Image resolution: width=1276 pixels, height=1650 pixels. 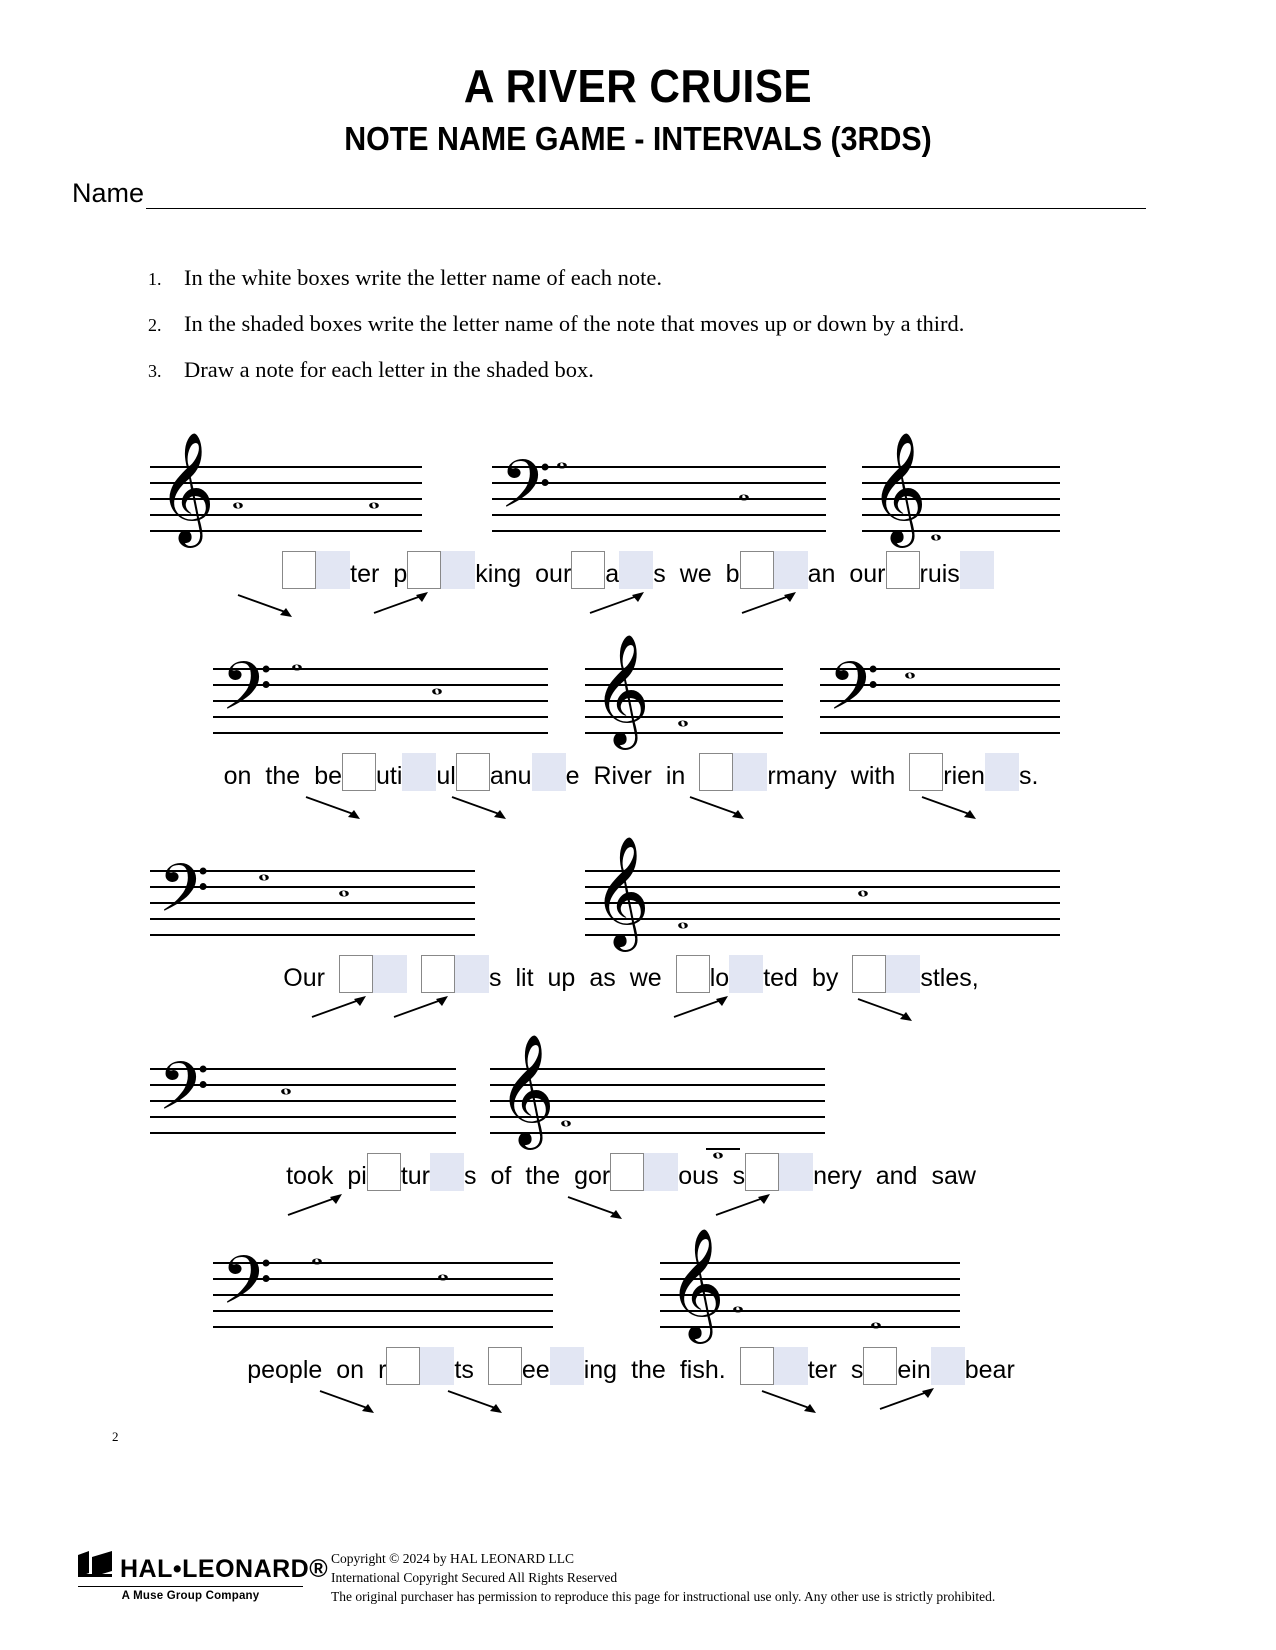 I want to click on lyric-text: as, so click(x=602, y=978).